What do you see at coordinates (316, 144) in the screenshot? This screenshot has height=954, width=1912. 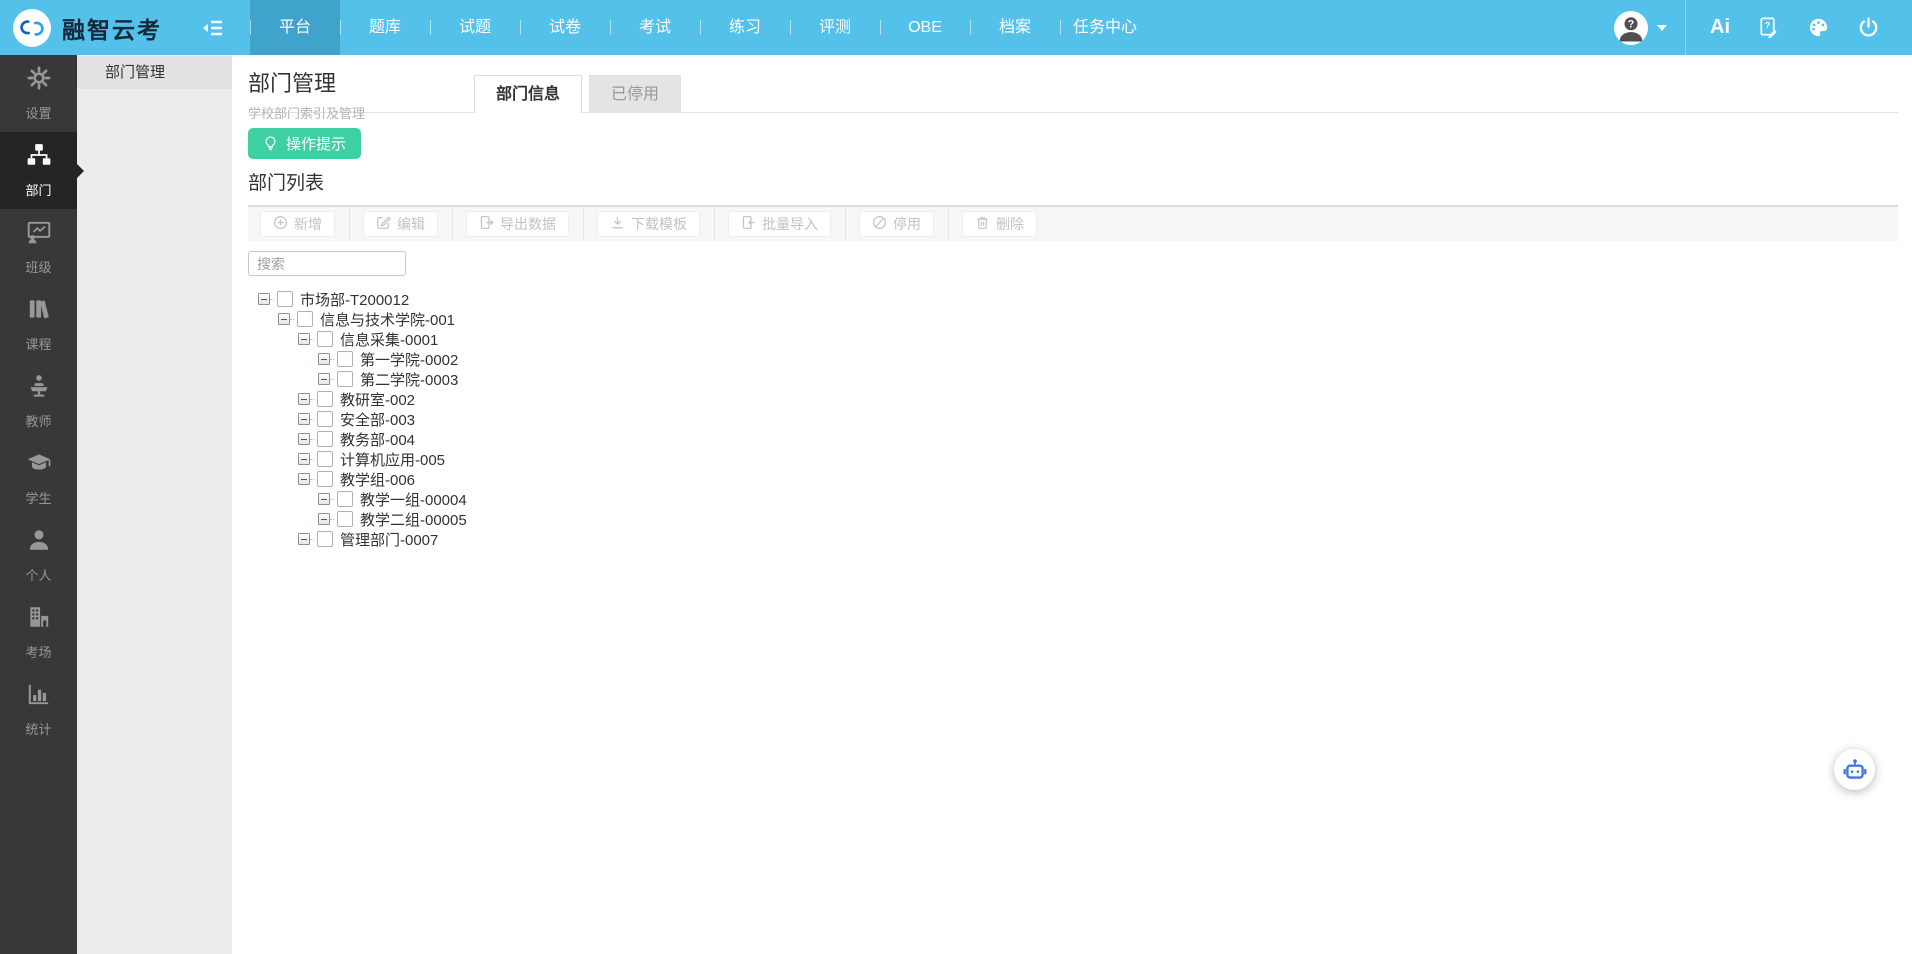 I see `operation-tips-label: 操作提示` at bounding box center [316, 144].